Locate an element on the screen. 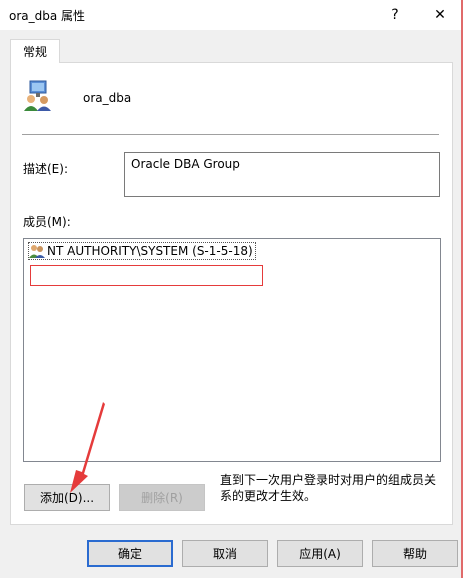  highlight-box is located at coordinates (146, 275).